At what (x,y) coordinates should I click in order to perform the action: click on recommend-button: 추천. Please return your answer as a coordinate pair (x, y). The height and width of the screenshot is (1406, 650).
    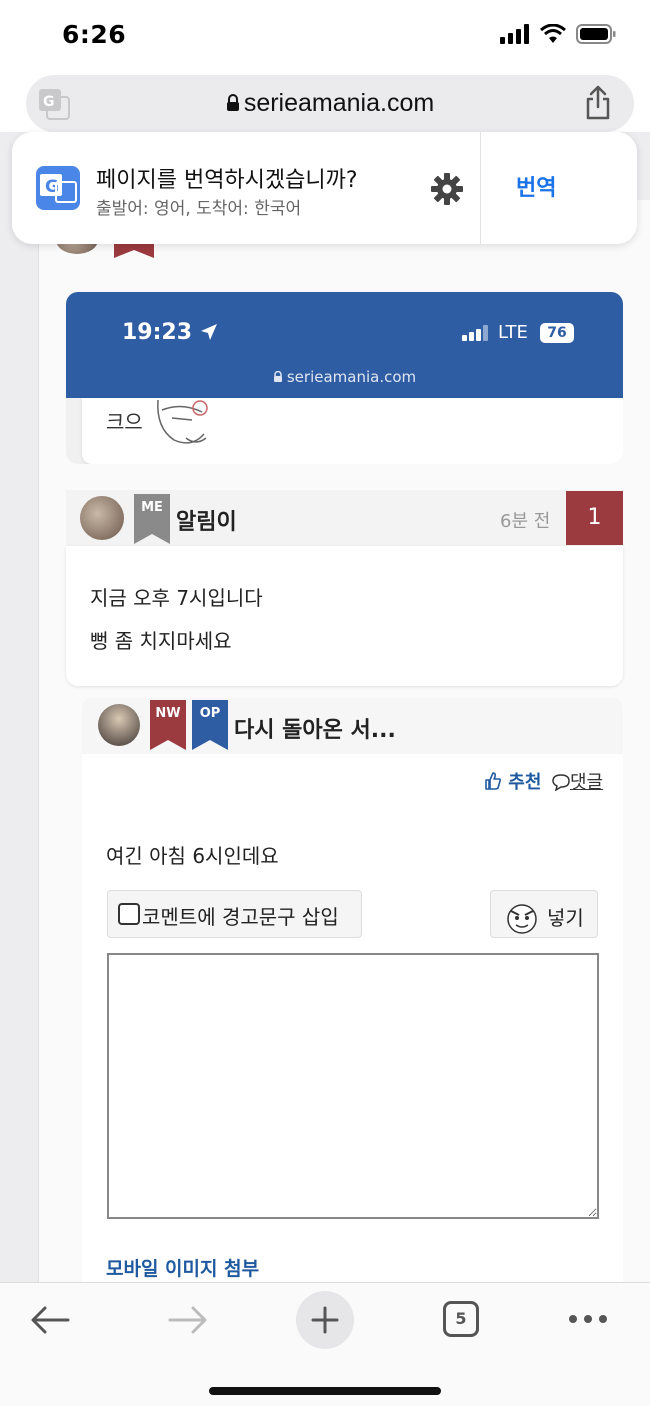
    Looking at the image, I should click on (512, 781).